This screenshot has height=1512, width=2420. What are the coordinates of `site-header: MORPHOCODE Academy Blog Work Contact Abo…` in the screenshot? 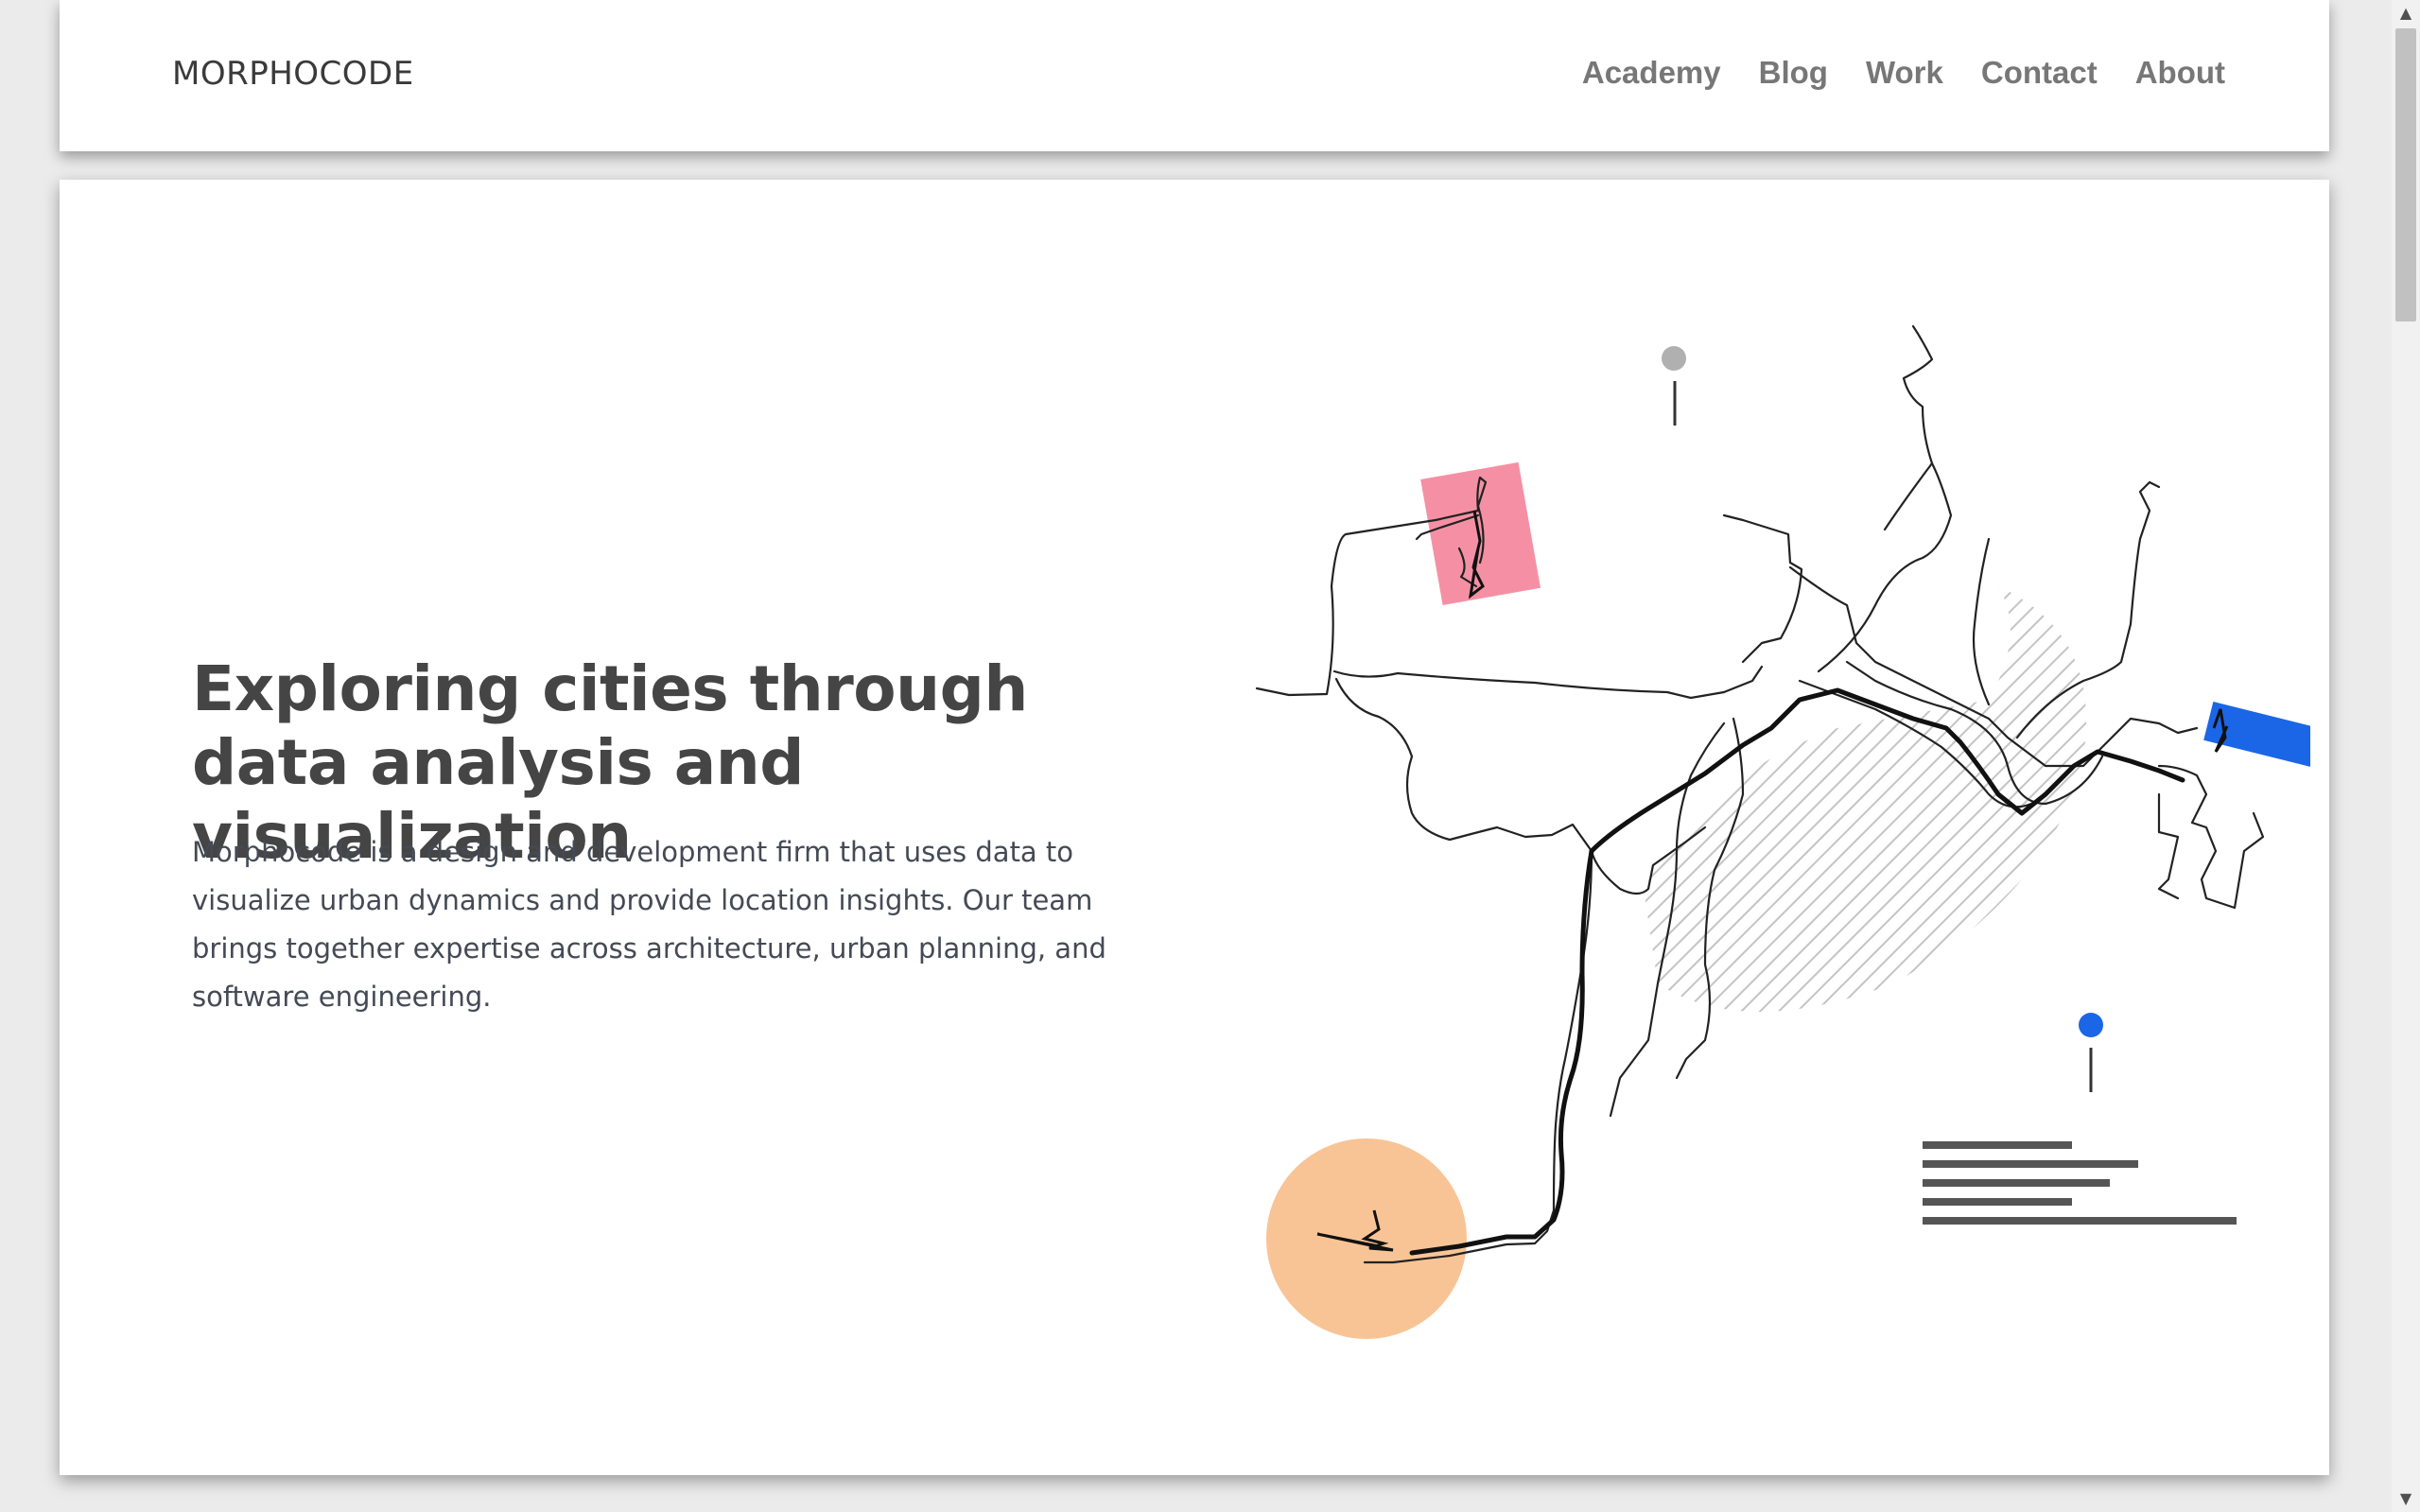 It's located at (1195, 76).